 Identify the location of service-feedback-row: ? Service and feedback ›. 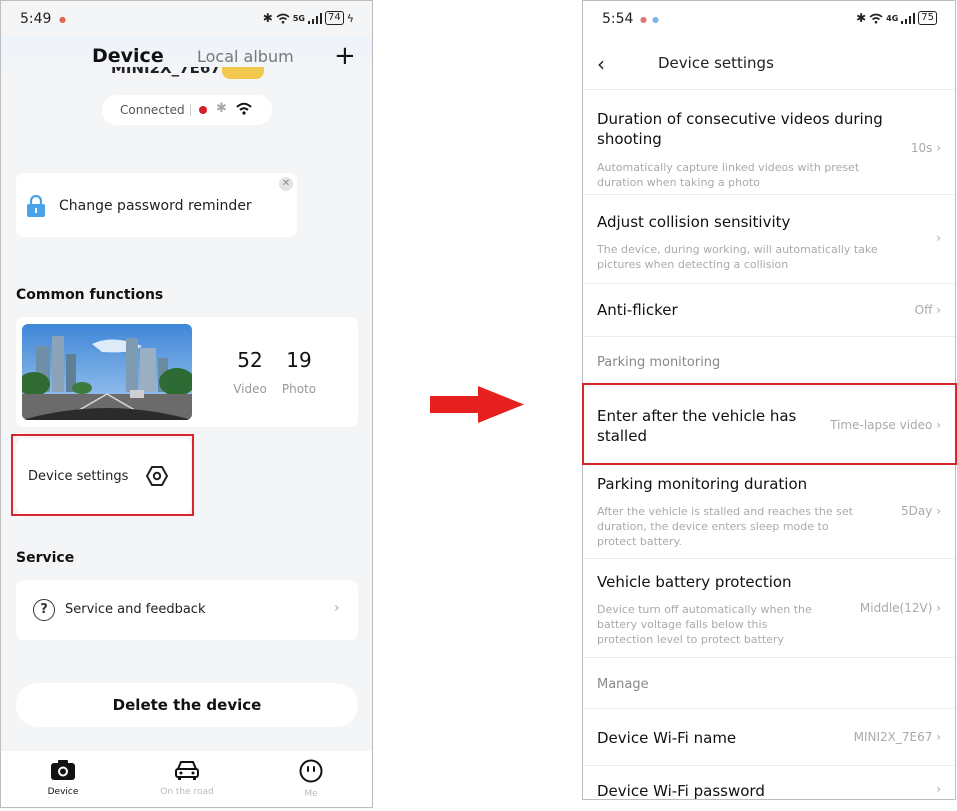
(187, 610).